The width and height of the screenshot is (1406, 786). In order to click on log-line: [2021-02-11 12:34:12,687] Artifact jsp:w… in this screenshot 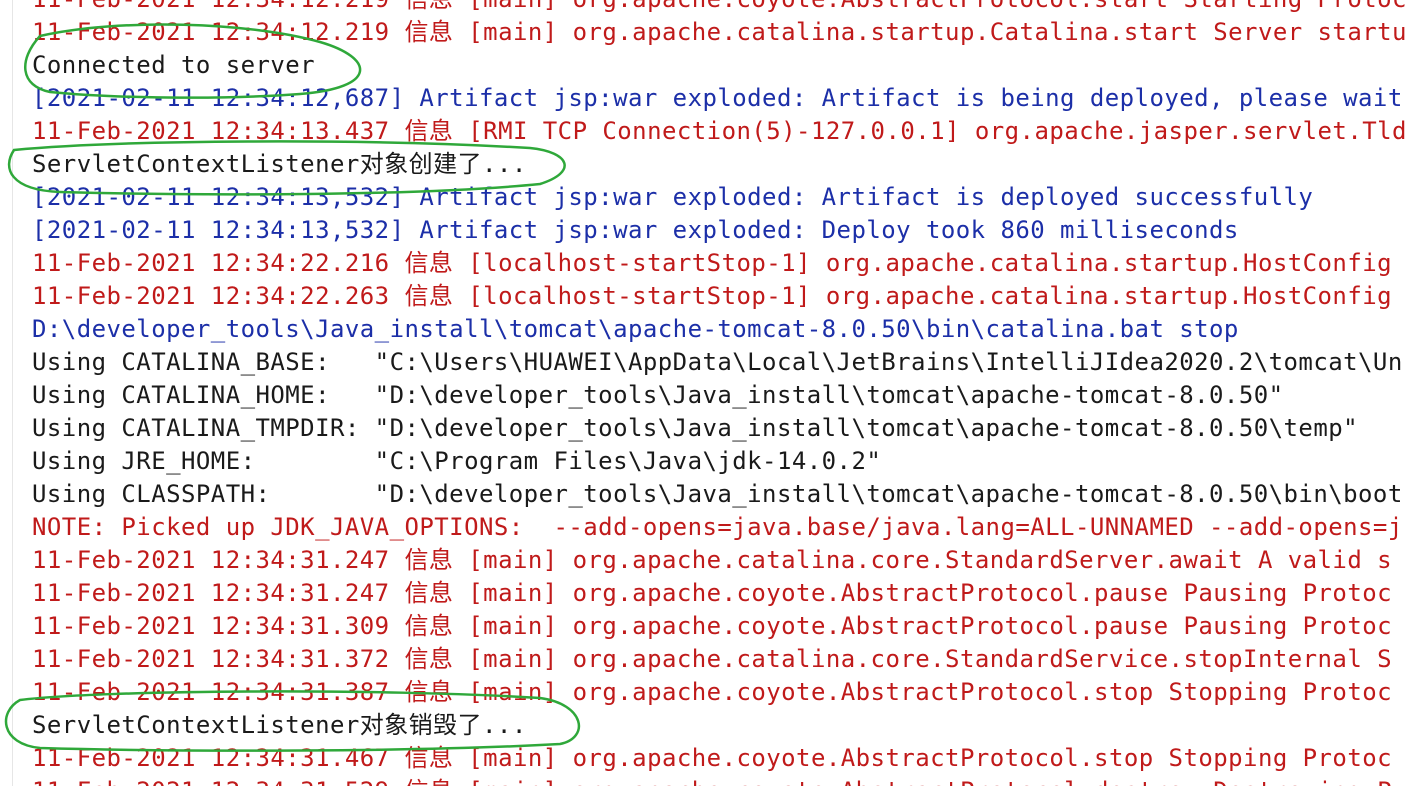, I will do `click(719, 98)`.